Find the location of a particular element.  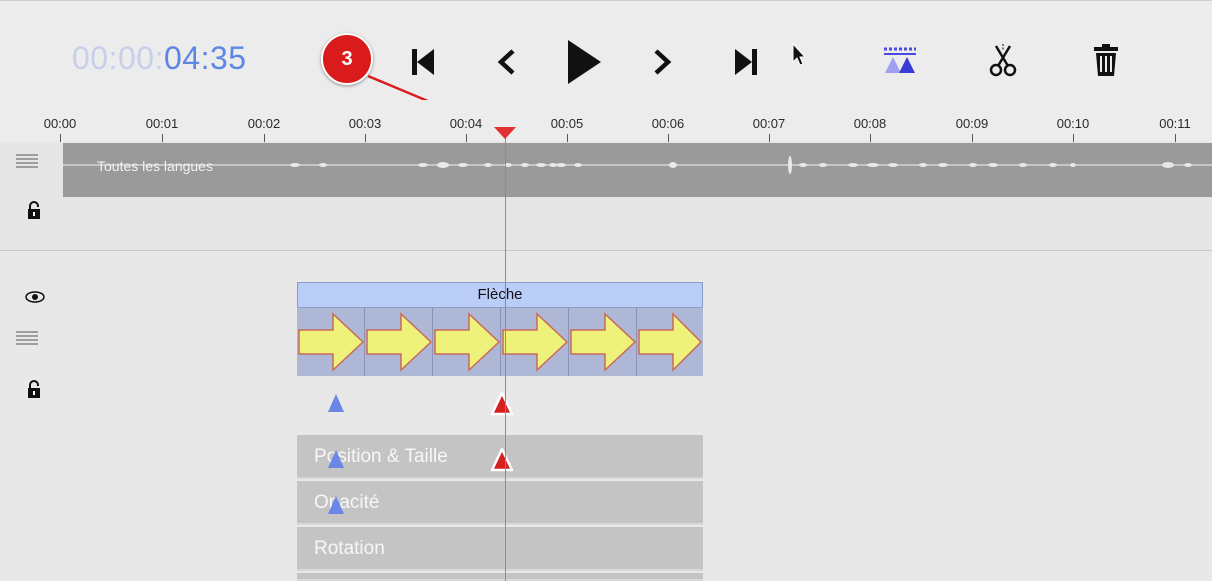

timecode-display: 00:00:04:35 is located at coordinates (159, 58).